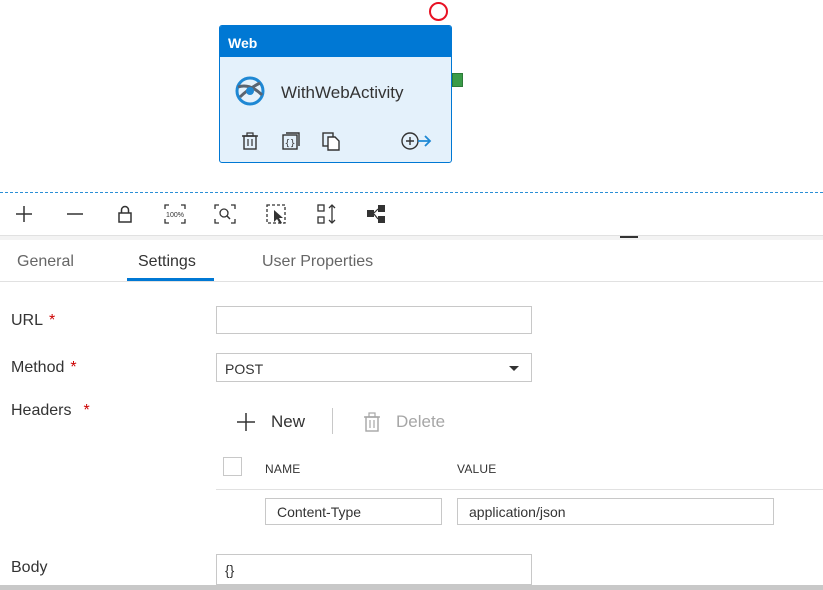  Describe the element at coordinates (331, 141) in the screenshot. I see `copy-icon` at that location.